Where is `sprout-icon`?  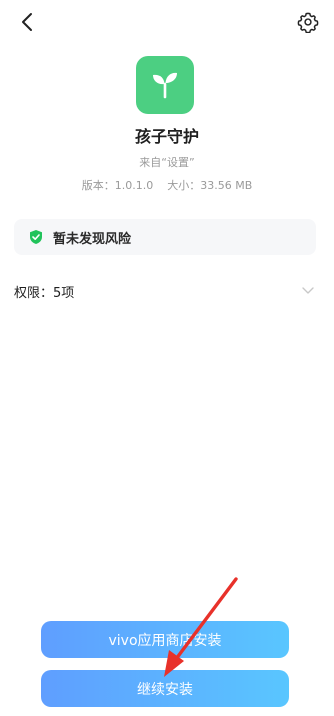
sprout-icon is located at coordinates (165, 85).